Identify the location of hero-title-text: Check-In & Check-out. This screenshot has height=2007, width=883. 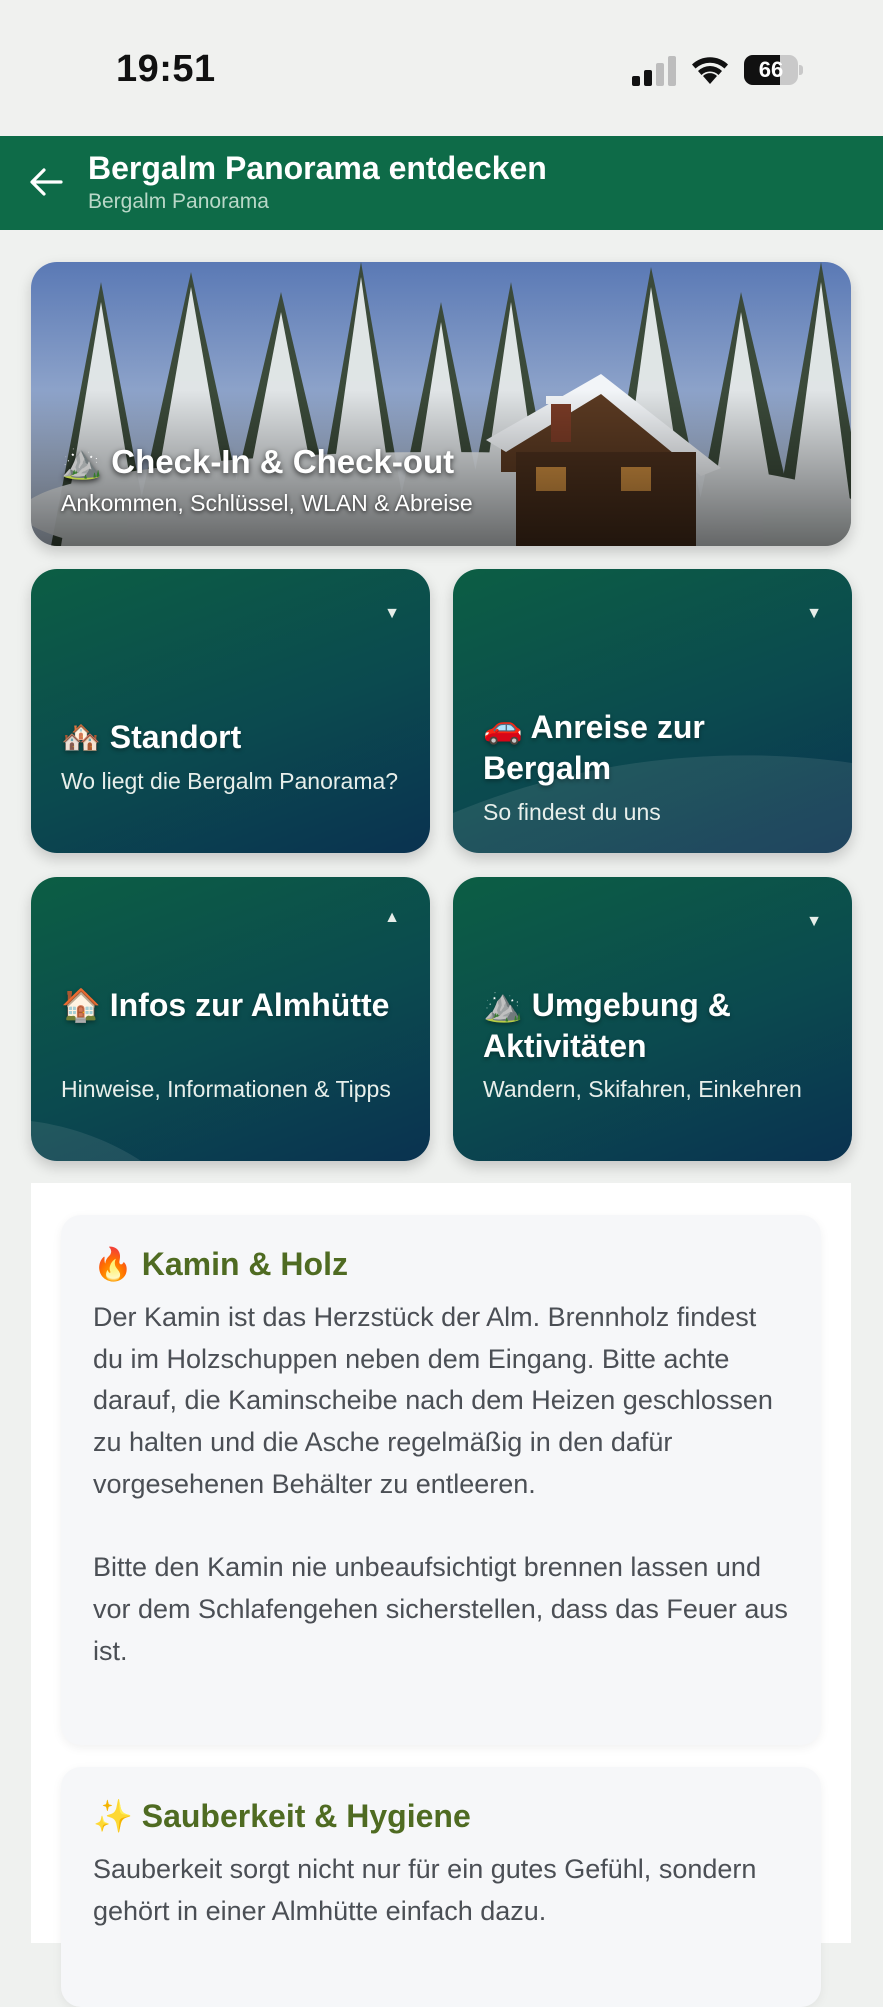
(283, 461).